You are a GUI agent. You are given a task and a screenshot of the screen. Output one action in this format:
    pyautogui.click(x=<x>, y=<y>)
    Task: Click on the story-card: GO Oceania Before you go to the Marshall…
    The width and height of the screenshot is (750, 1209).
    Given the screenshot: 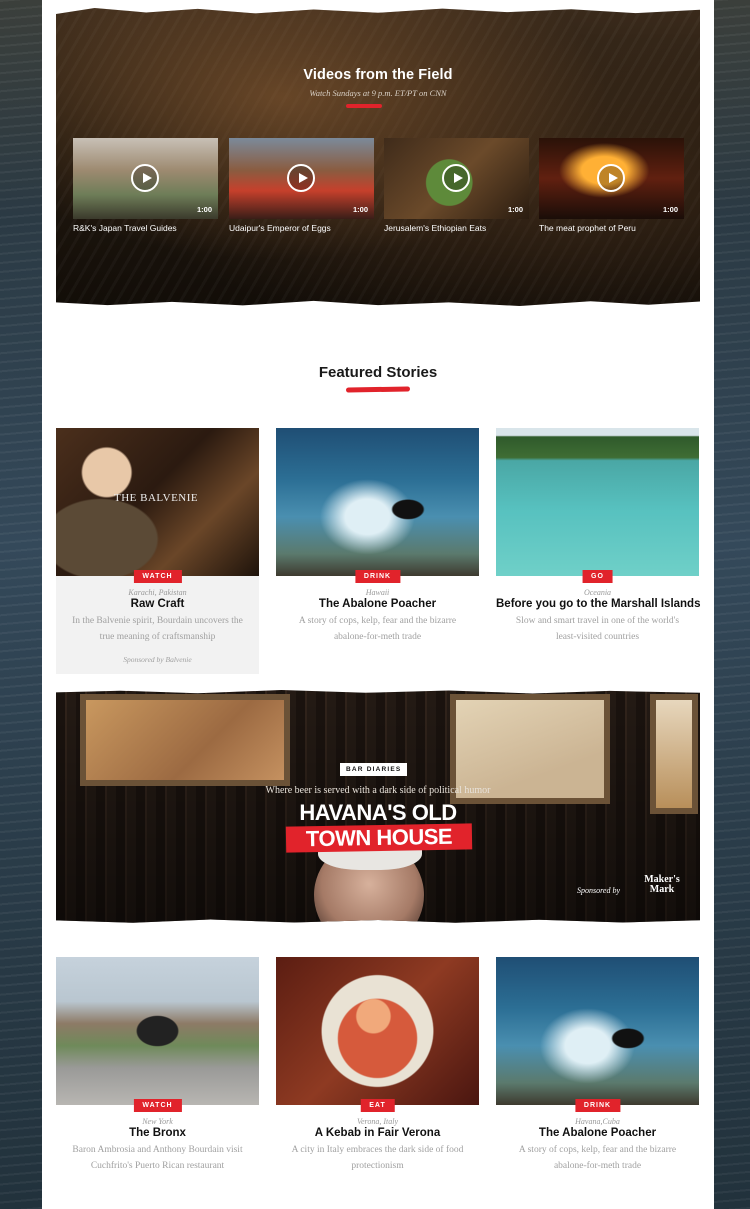 What is the action you would take?
    pyautogui.click(x=598, y=536)
    